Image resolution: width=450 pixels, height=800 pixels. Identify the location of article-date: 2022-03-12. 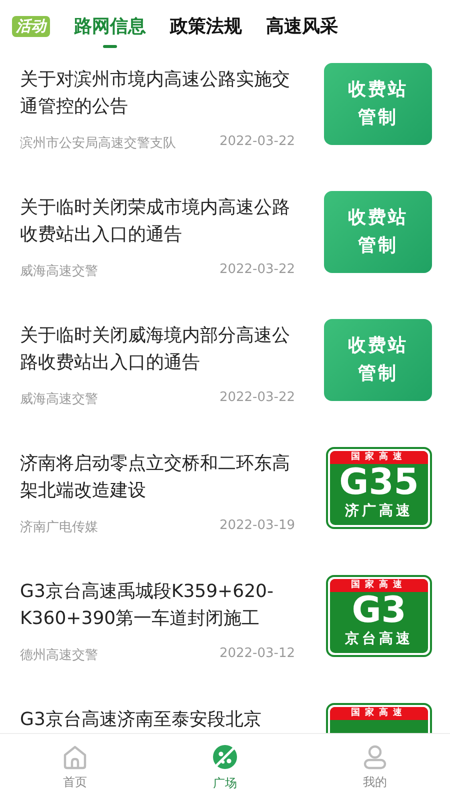
(257, 654).